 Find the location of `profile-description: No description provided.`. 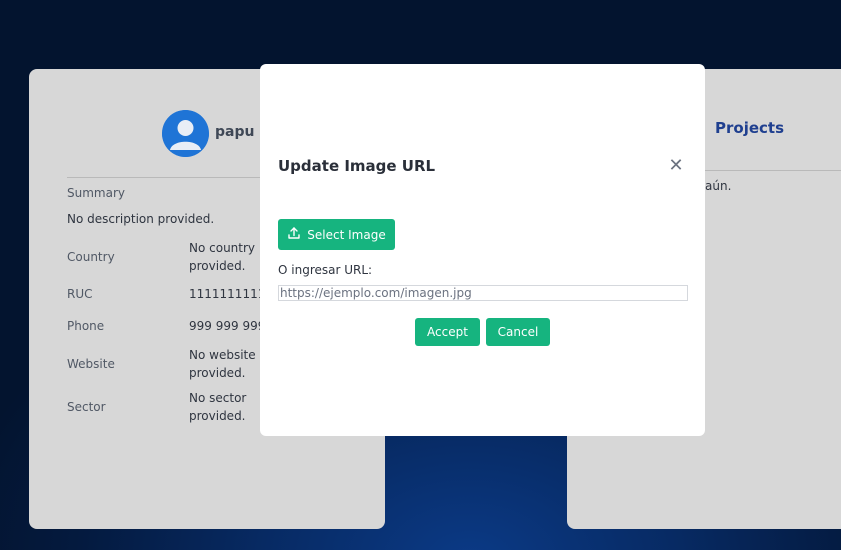

profile-description: No description provided. is located at coordinates (141, 219).